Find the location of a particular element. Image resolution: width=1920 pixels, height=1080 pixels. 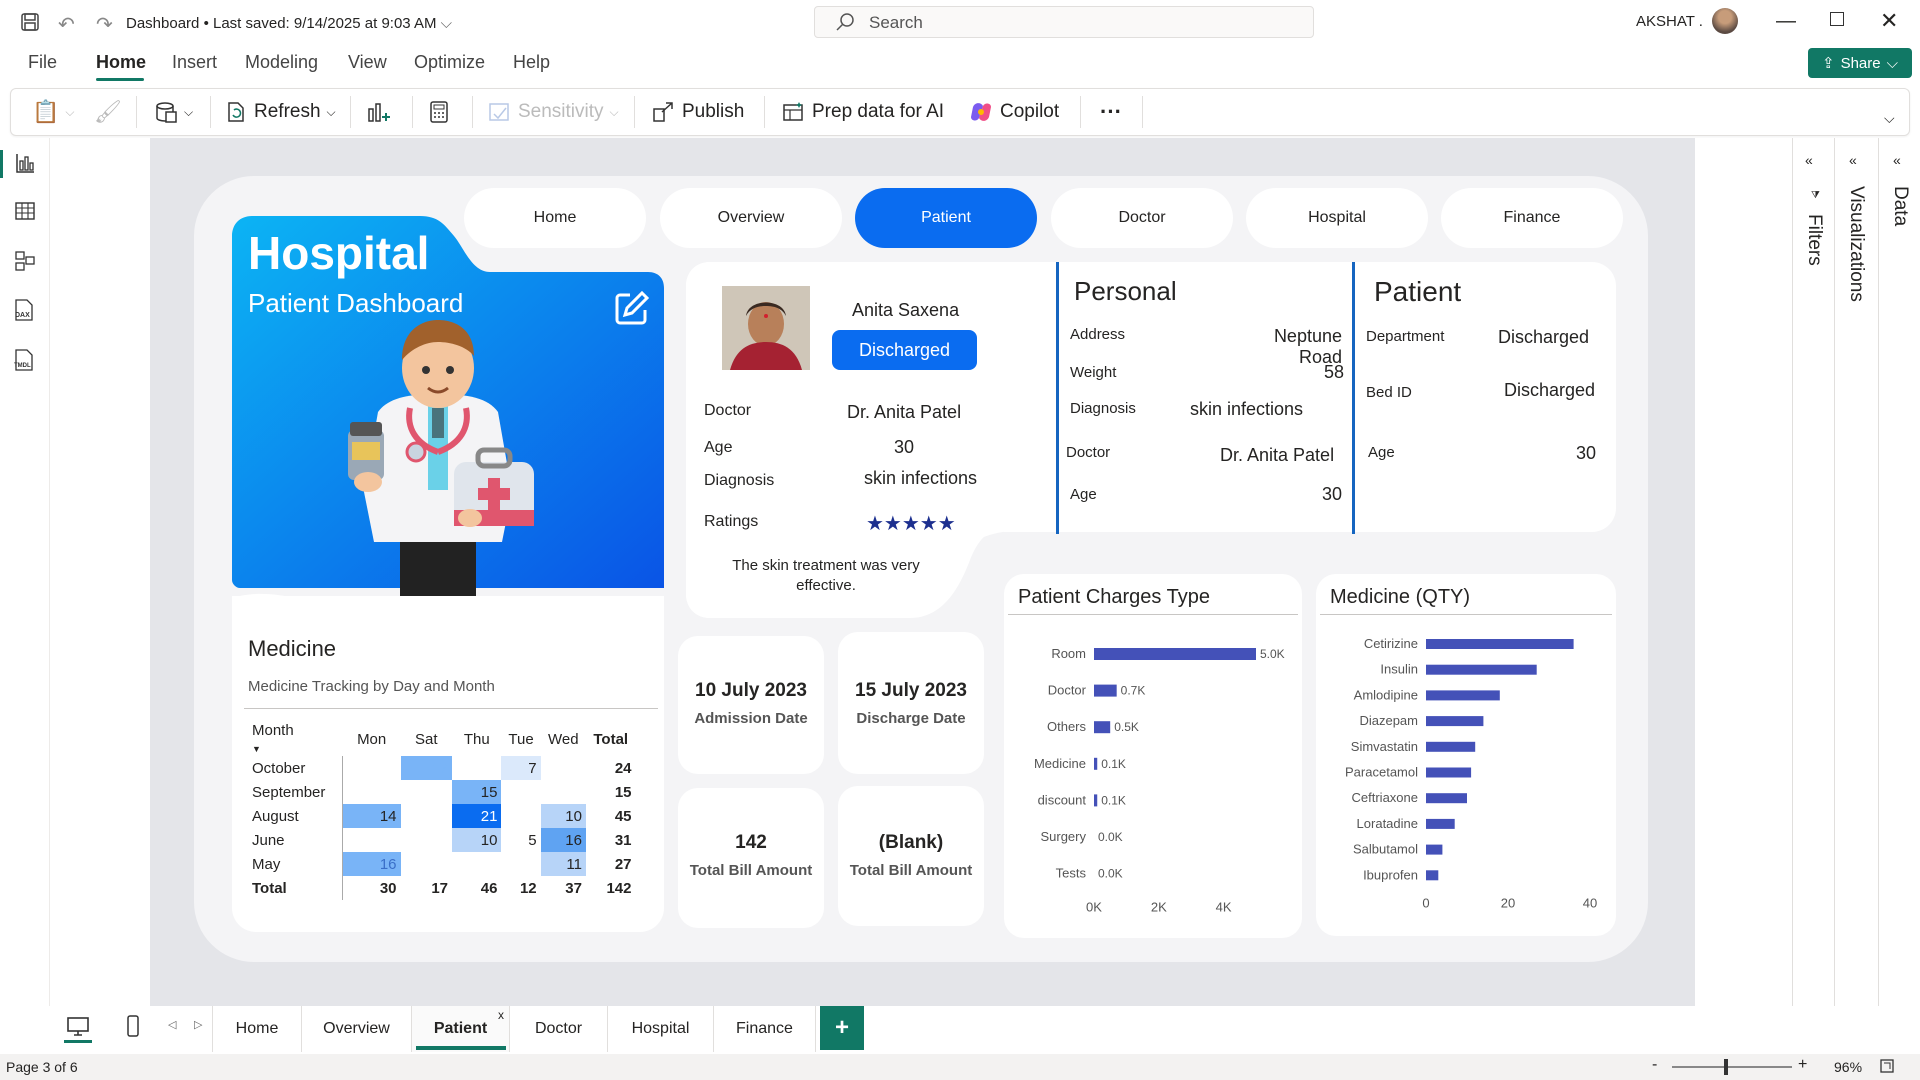

model-view-icon is located at coordinates (25, 261).